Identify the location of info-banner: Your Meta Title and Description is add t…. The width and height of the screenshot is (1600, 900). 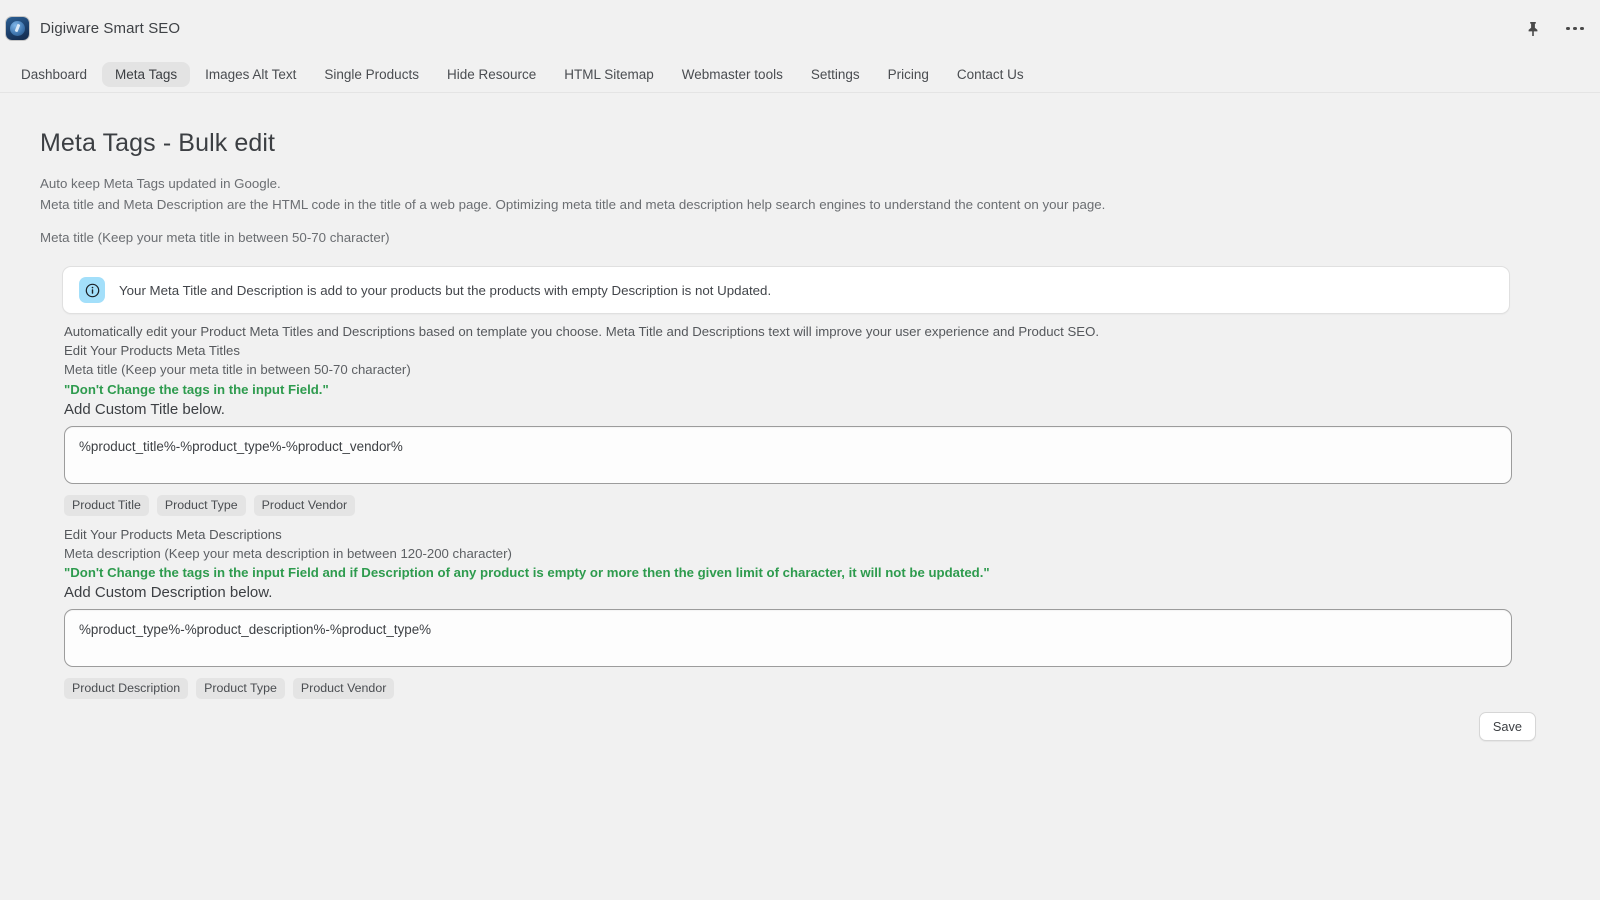
(786, 290).